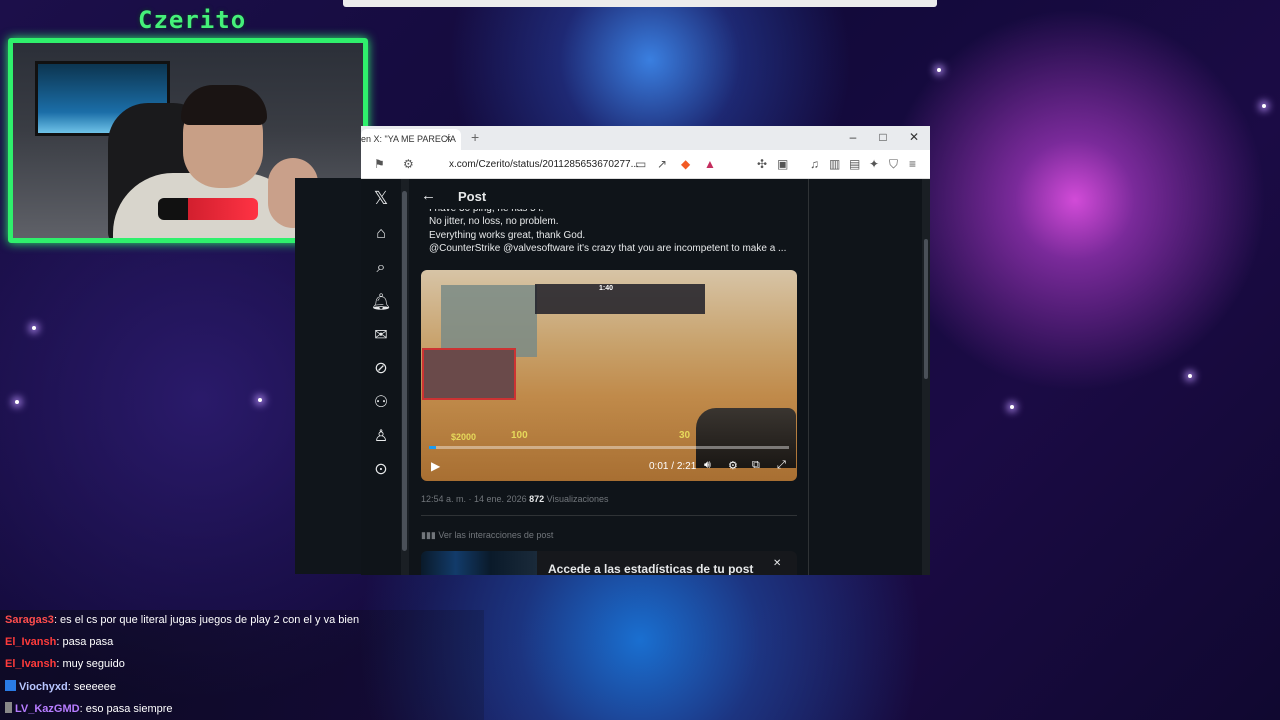 The height and width of the screenshot is (720, 1280). Describe the element at coordinates (853, 137) in the screenshot. I see `minimize-button: –` at that location.